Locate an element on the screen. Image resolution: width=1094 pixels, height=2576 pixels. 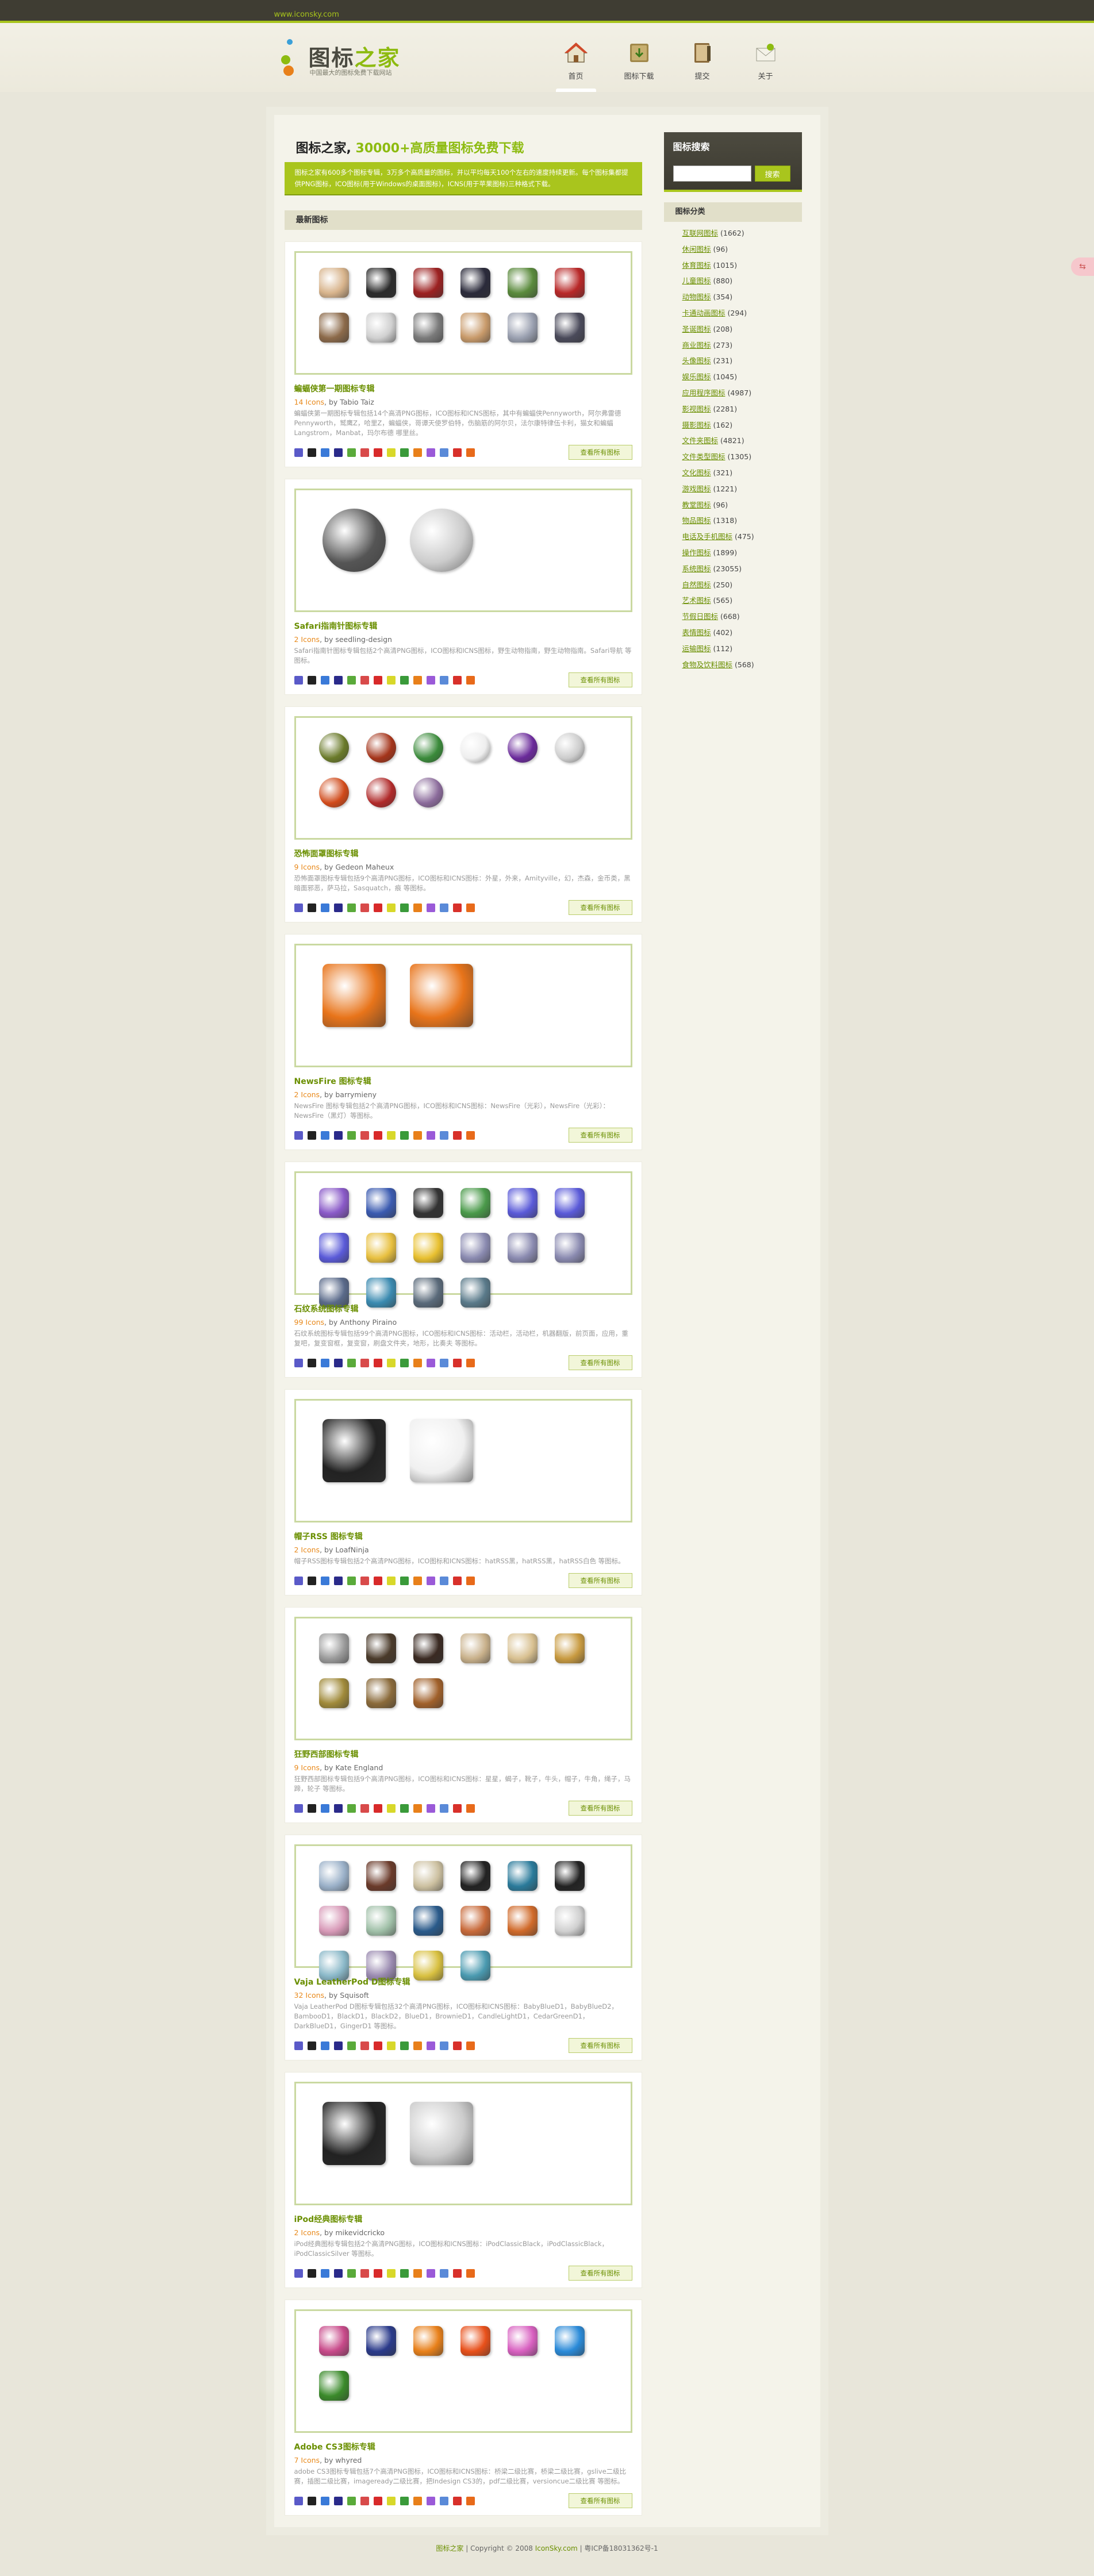
category-link: 互联网图标 is located at coordinates (700, 233).